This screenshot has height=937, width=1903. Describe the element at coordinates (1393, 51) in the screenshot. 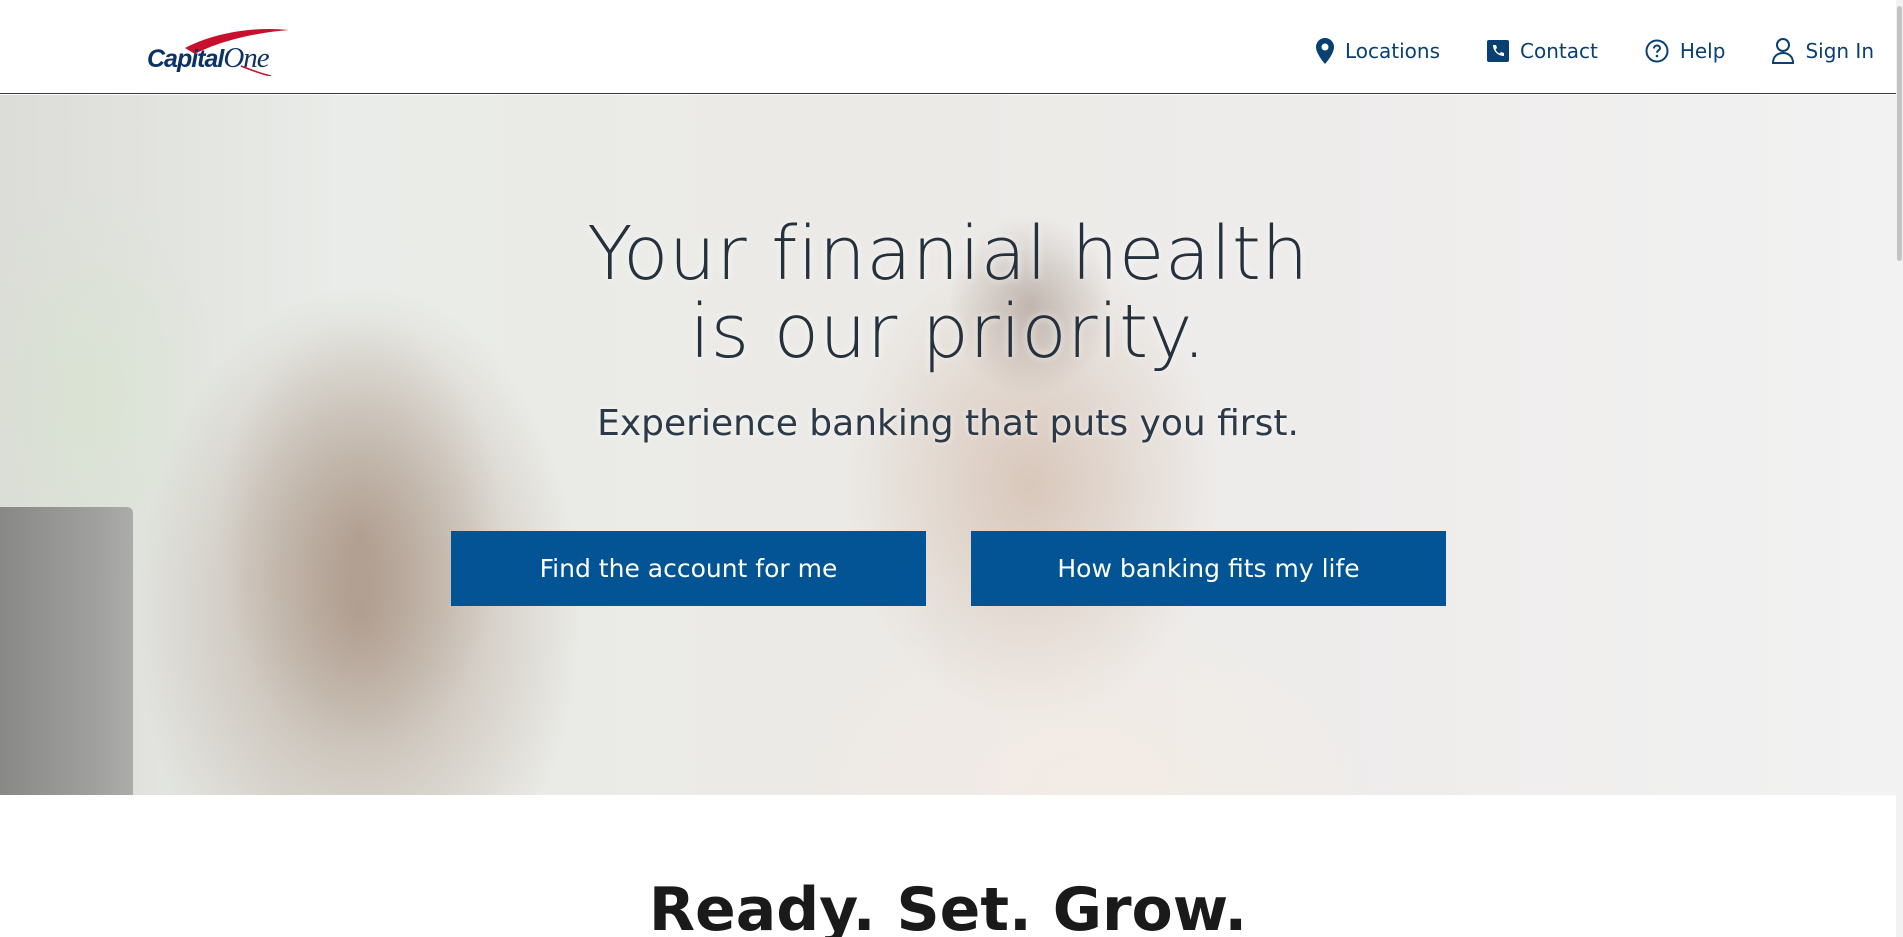

I see `nav-locations-label: Locations` at that location.